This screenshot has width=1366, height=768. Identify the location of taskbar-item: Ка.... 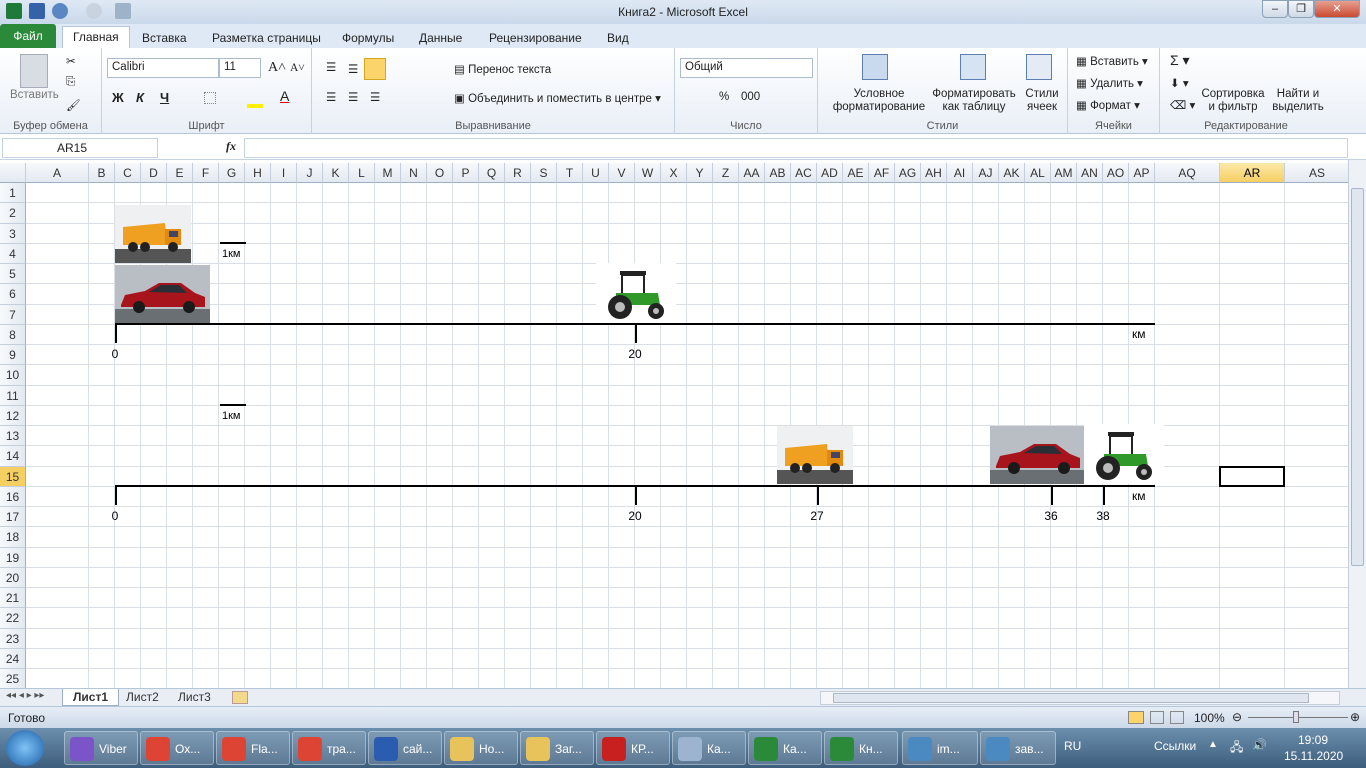
(785, 748).